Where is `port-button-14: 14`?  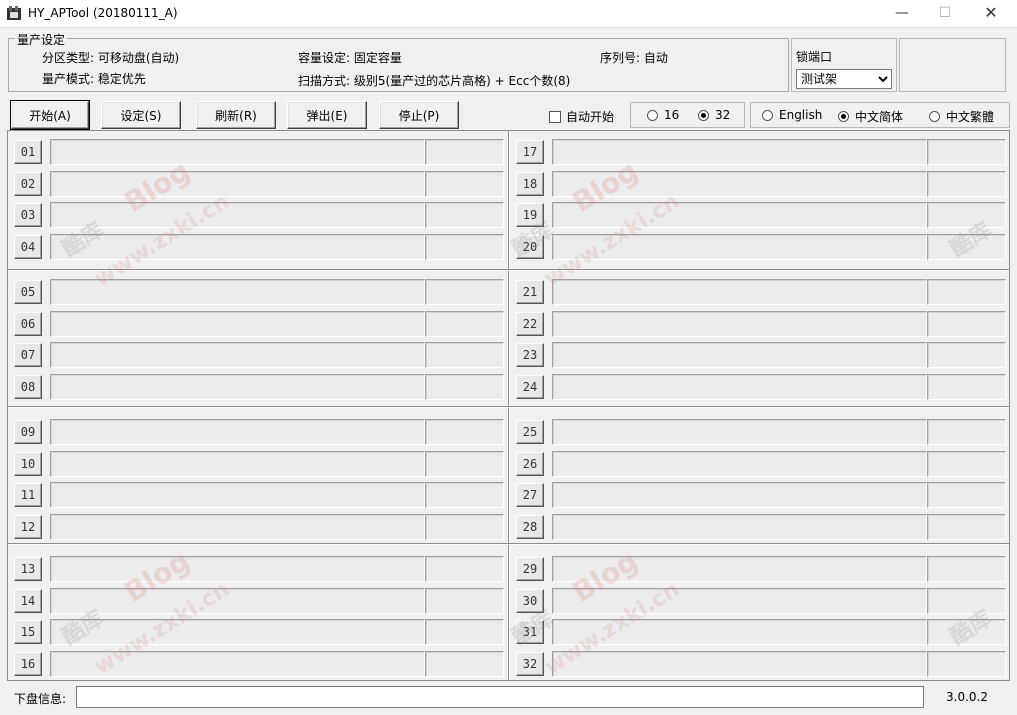 port-button-14: 14 is located at coordinates (28, 601).